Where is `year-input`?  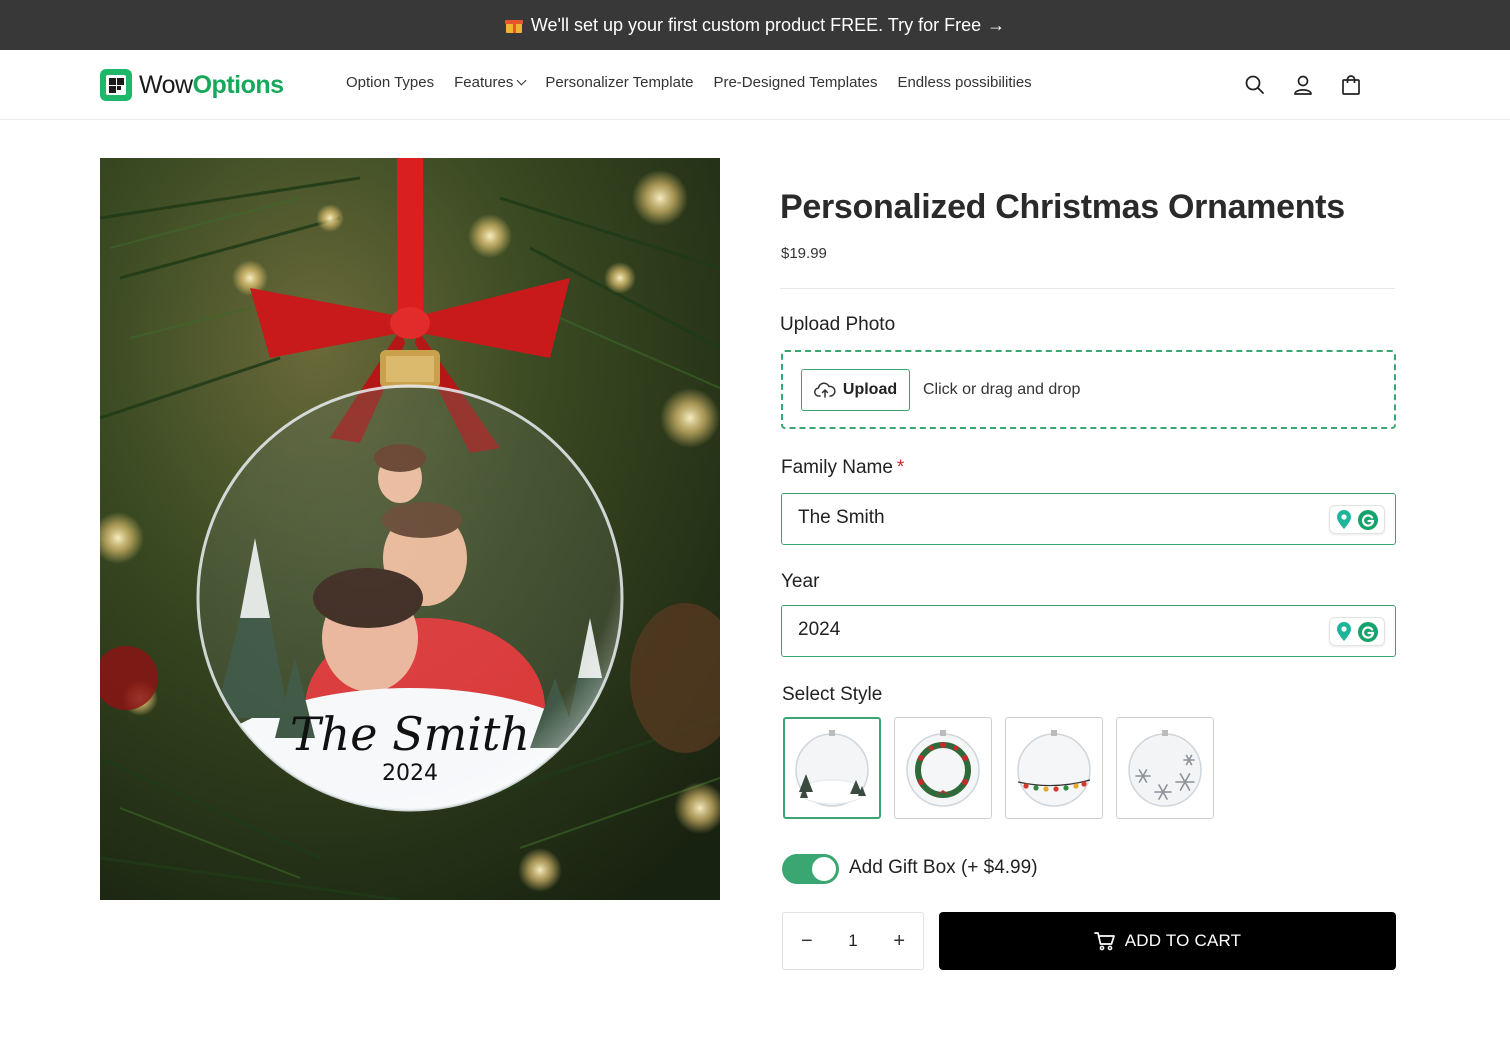 year-input is located at coordinates (1058, 630).